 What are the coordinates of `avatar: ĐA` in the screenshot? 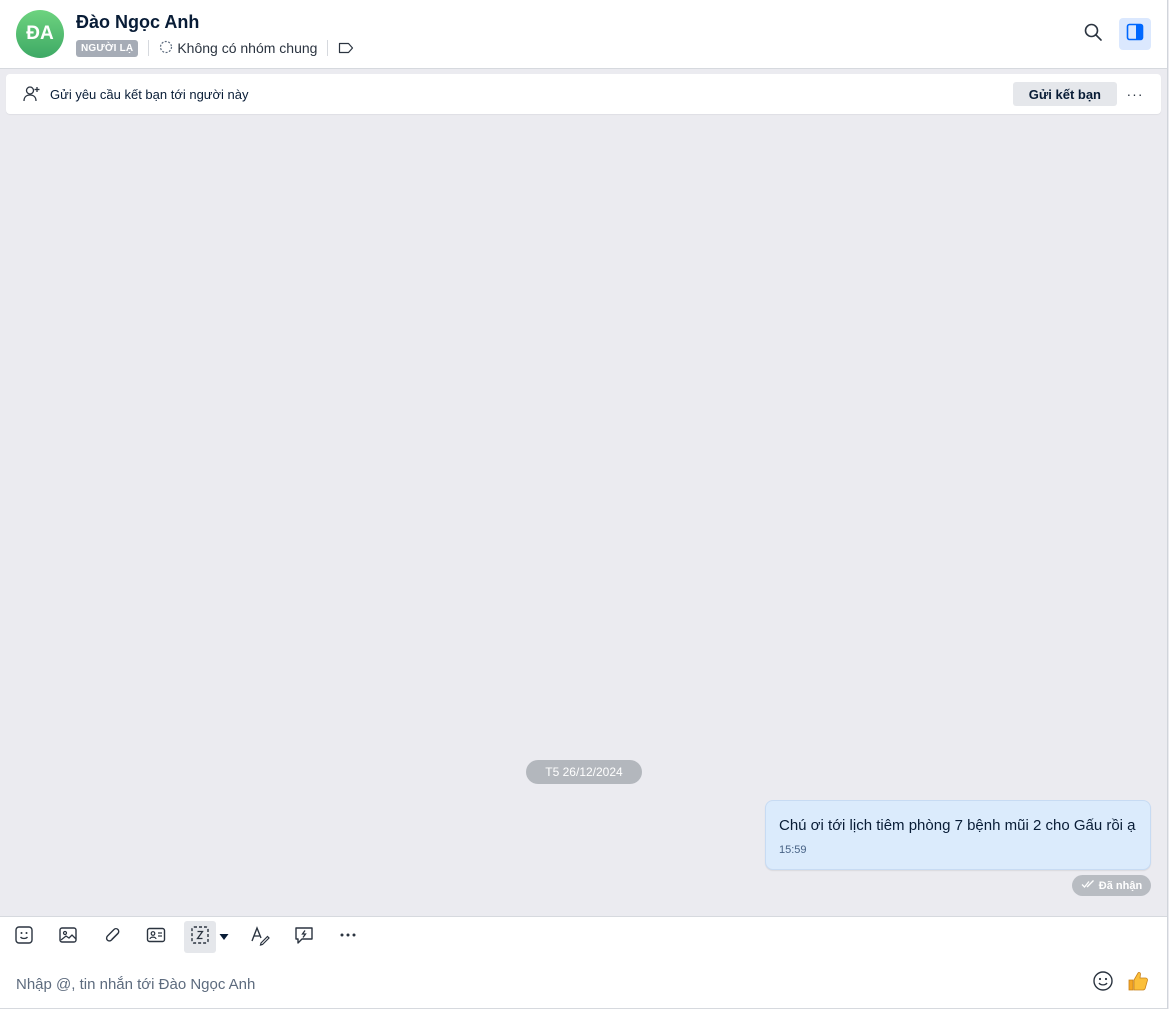 It's located at (40, 34).